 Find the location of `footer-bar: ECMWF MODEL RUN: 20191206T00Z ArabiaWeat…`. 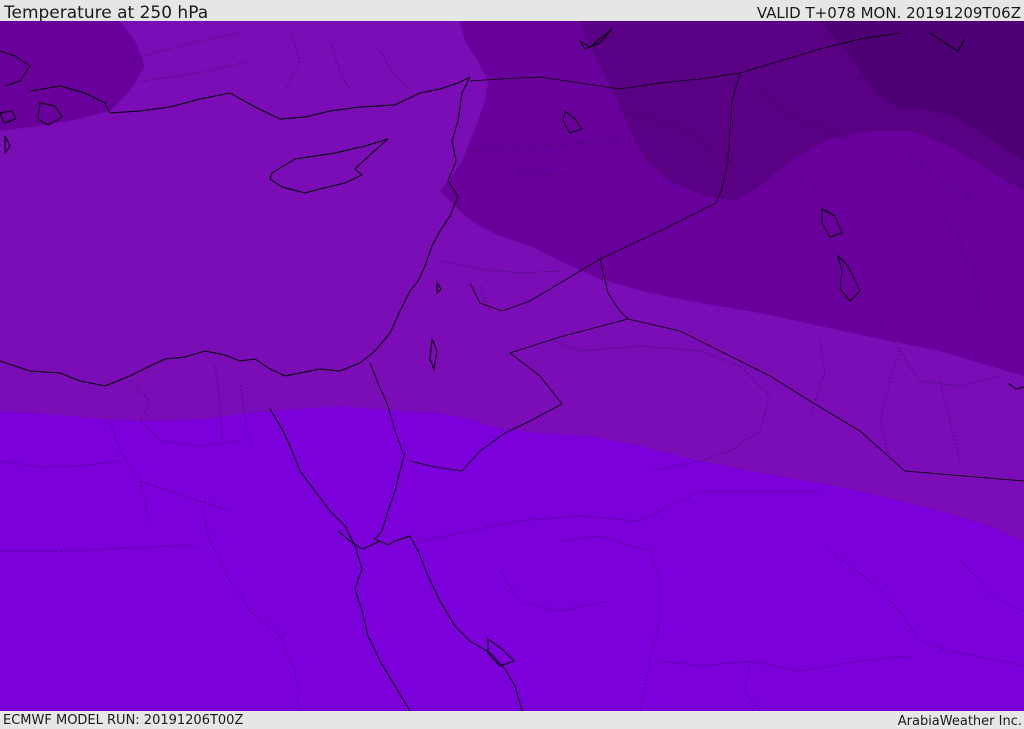

footer-bar: ECMWF MODEL RUN: 20191206T00Z ArabiaWeat… is located at coordinates (512, 720).